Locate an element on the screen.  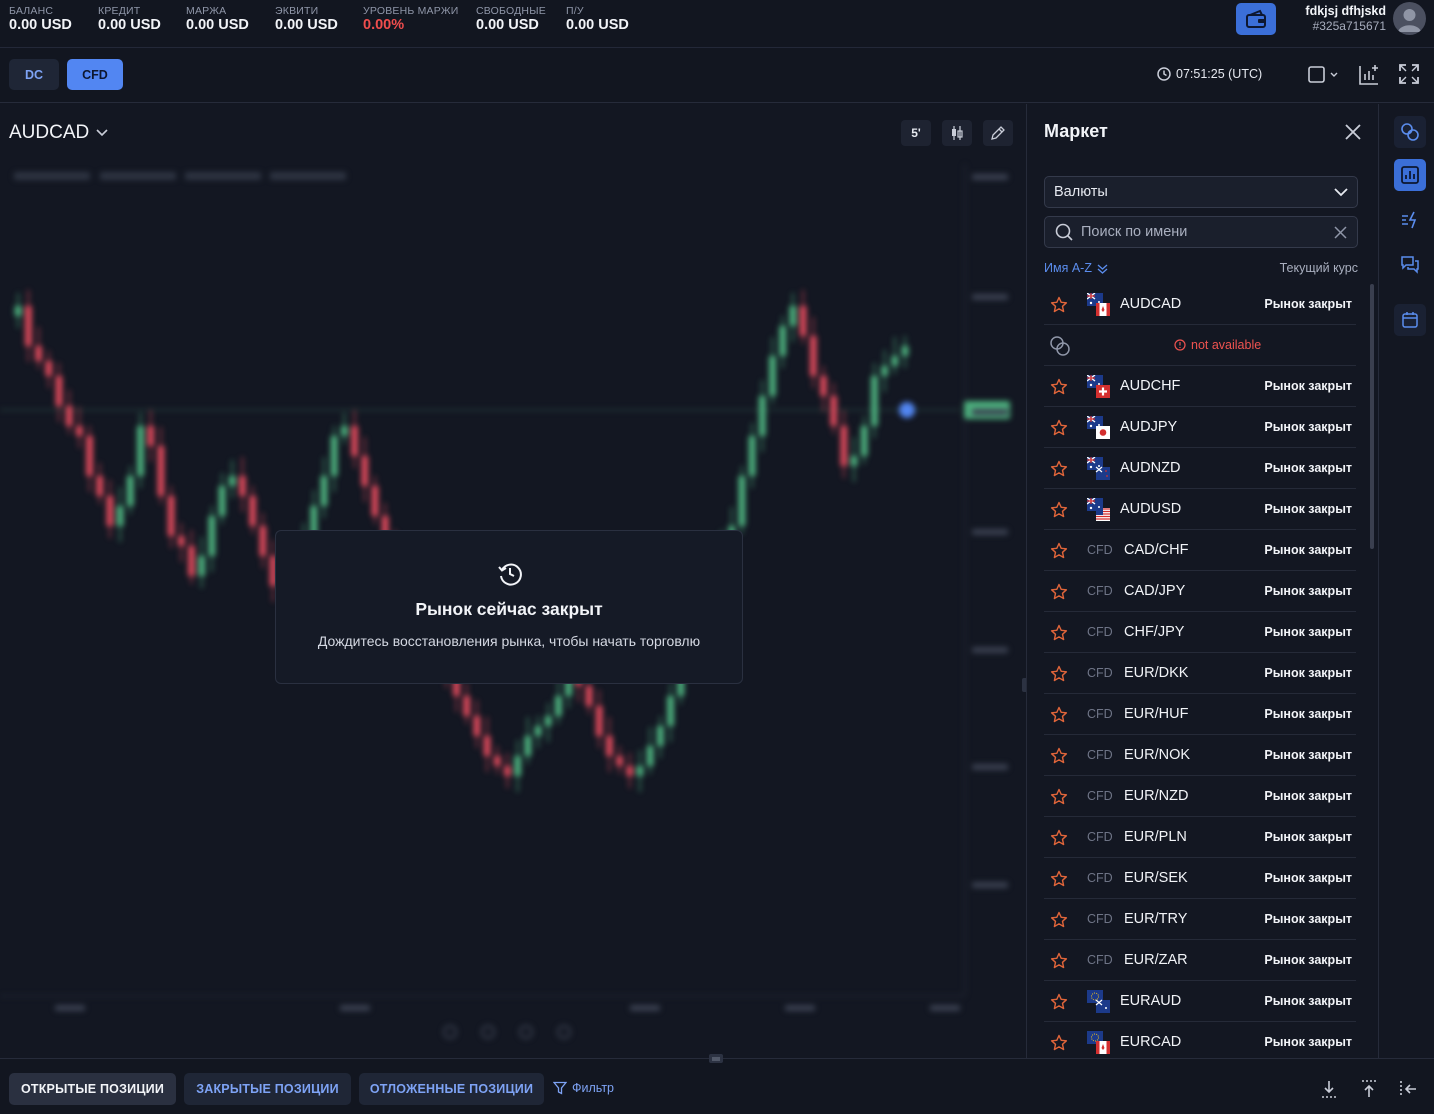
tab-pending-positions: ОТЛОЖЕННЫЕ ПОЗИЦИИ is located at coordinates (451, 1089).